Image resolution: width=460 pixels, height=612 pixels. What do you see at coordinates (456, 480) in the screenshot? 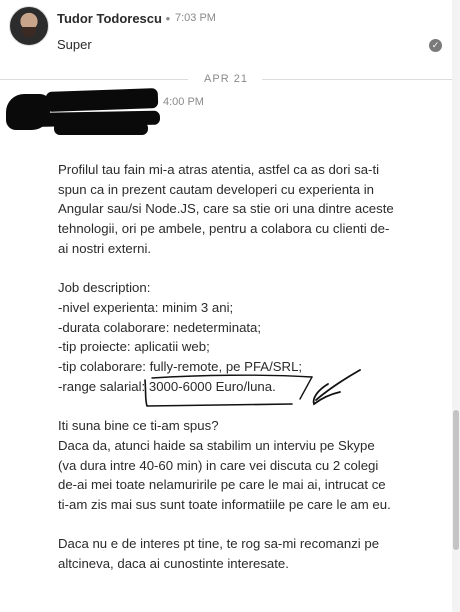
I see `scrollbar-thumb` at bounding box center [456, 480].